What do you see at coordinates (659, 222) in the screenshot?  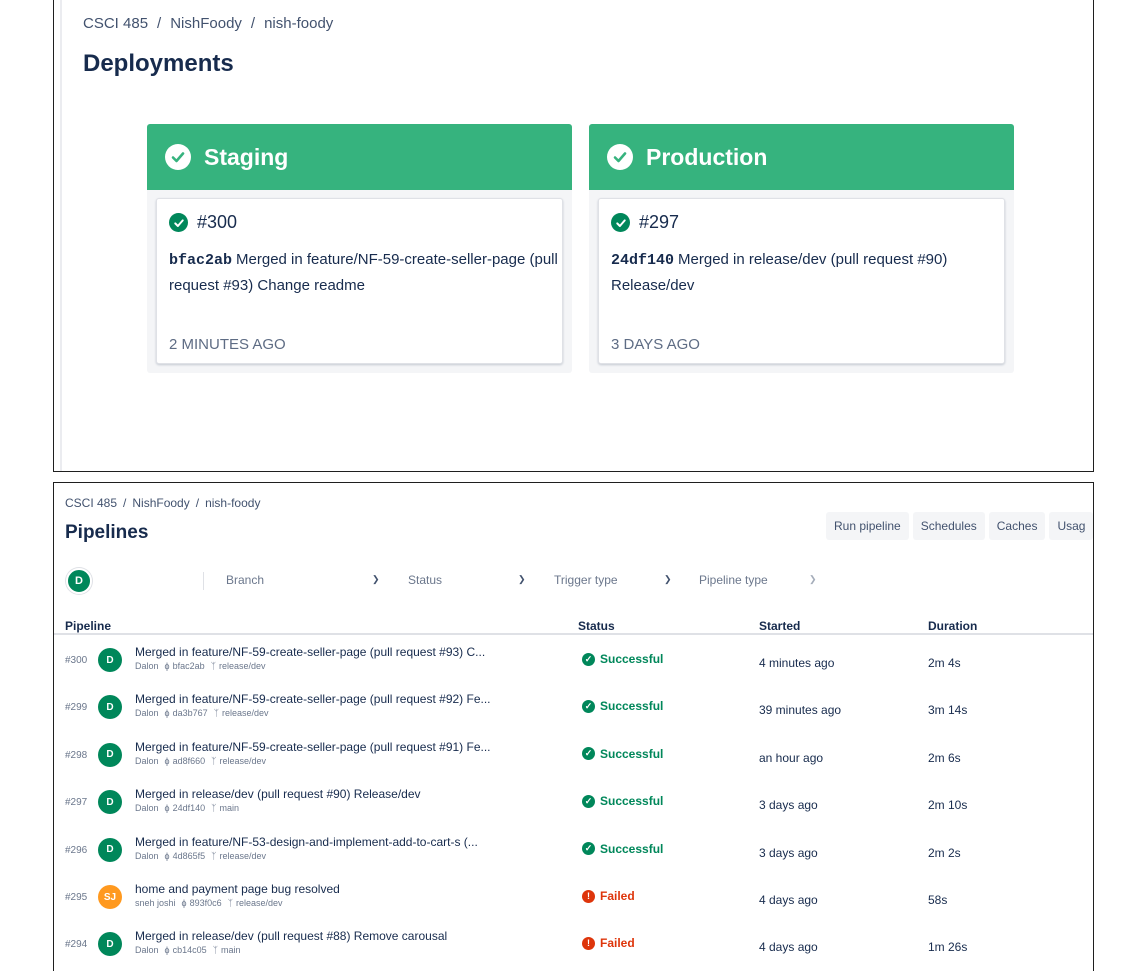 I see `build-number: #297` at bounding box center [659, 222].